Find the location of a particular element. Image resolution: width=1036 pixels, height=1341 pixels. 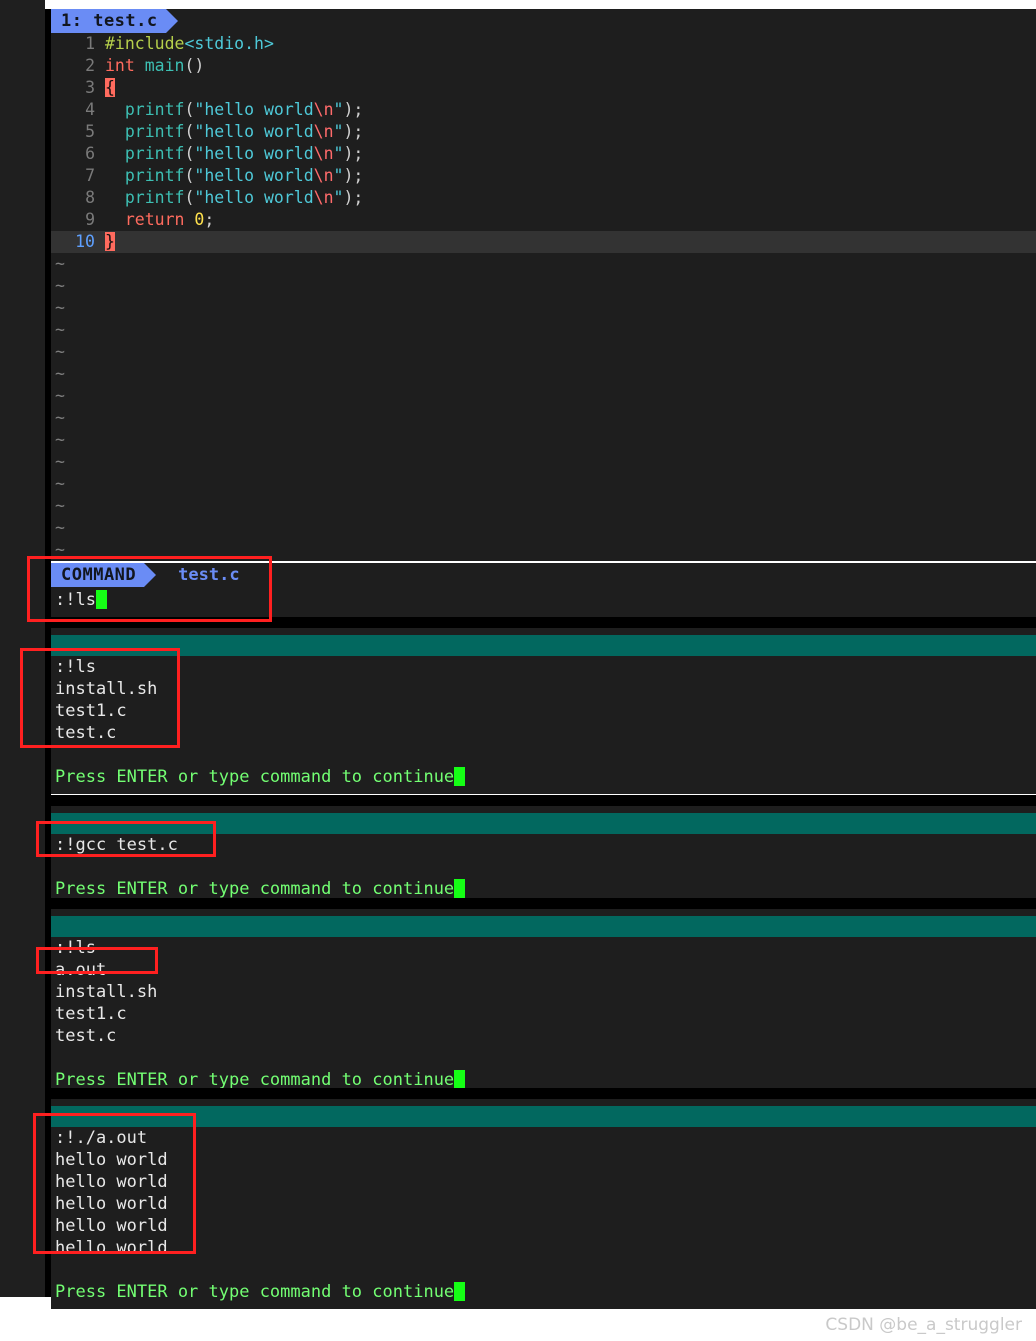

code-line: 2 int main() is located at coordinates (543, 66).